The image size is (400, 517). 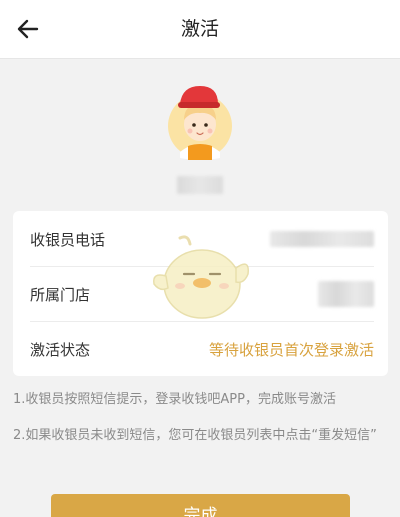 I want to click on chick-mascot-icon, so click(x=201, y=277).